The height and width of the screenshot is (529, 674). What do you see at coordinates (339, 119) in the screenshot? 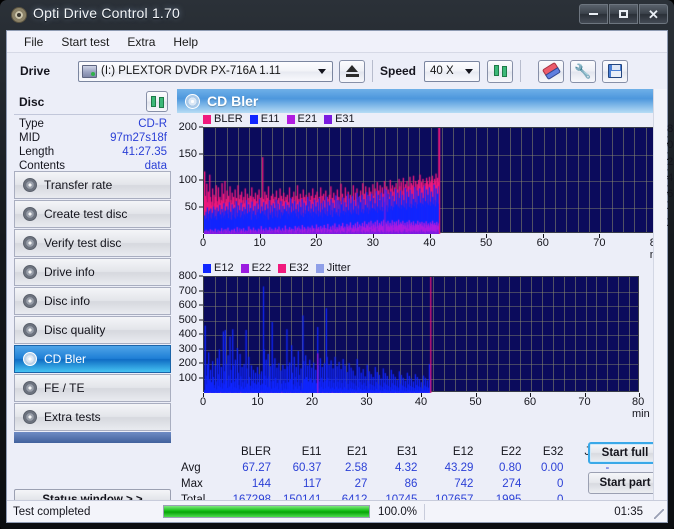
I see `legend-entry: E31` at bounding box center [339, 119].